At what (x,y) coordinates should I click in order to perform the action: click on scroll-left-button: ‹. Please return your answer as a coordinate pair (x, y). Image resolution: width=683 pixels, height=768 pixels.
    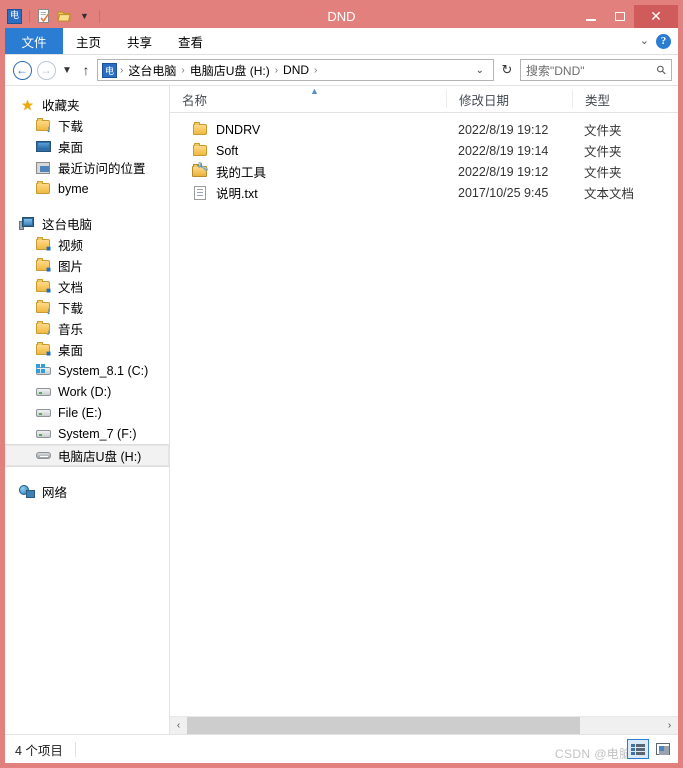
    Looking at the image, I should click on (178, 725).